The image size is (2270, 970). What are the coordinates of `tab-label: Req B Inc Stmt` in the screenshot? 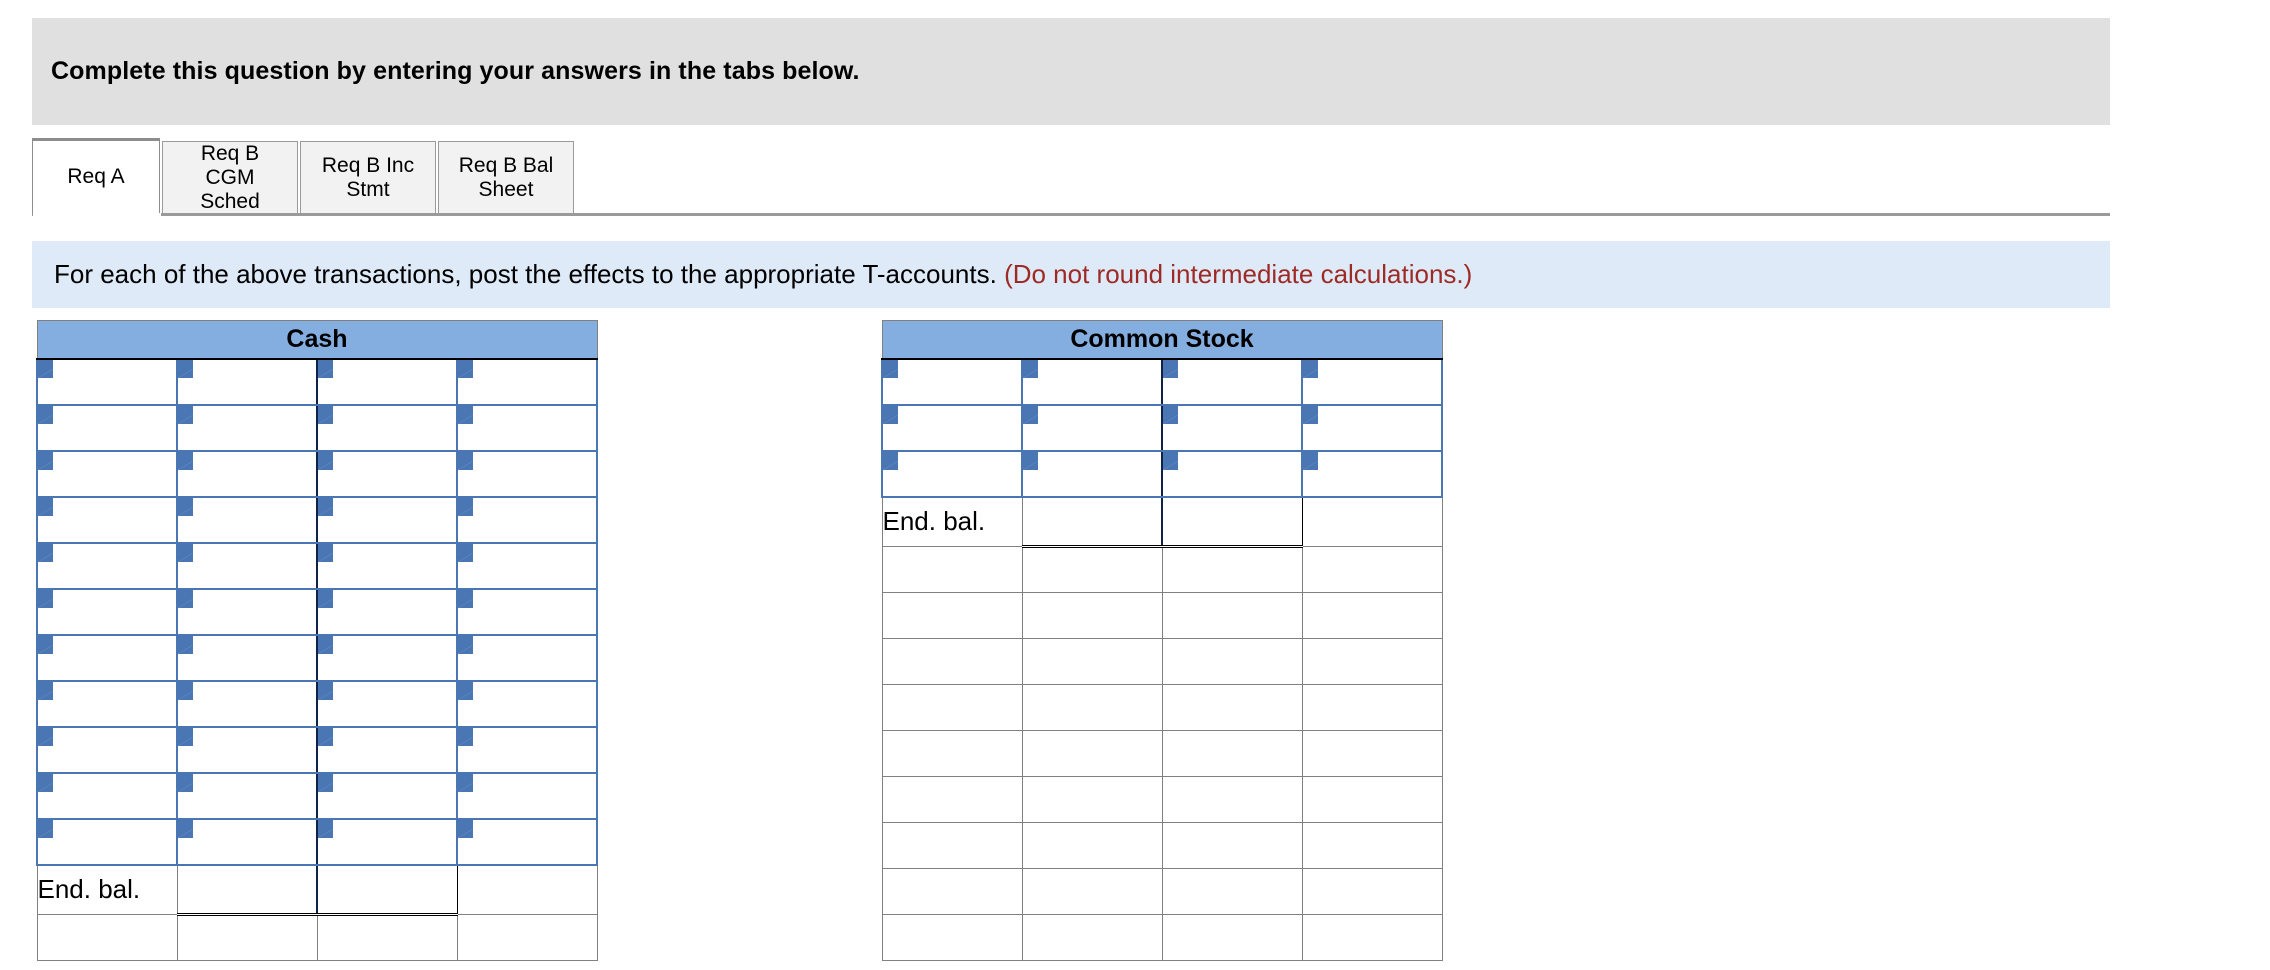 It's located at (368, 177).